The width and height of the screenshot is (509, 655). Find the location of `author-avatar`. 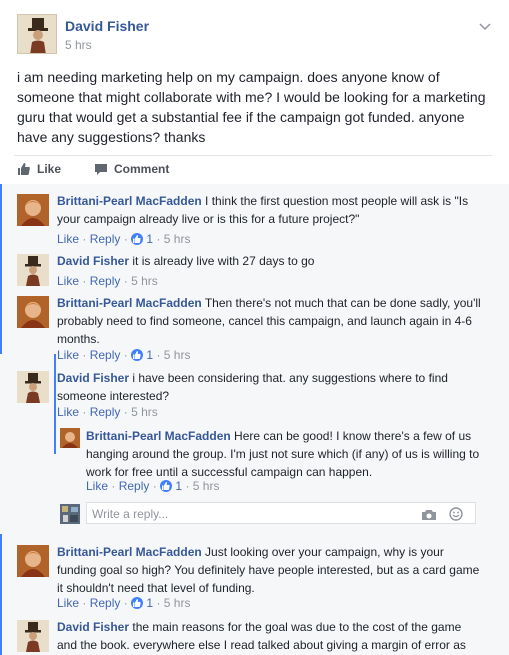

author-avatar is located at coordinates (37, 34).